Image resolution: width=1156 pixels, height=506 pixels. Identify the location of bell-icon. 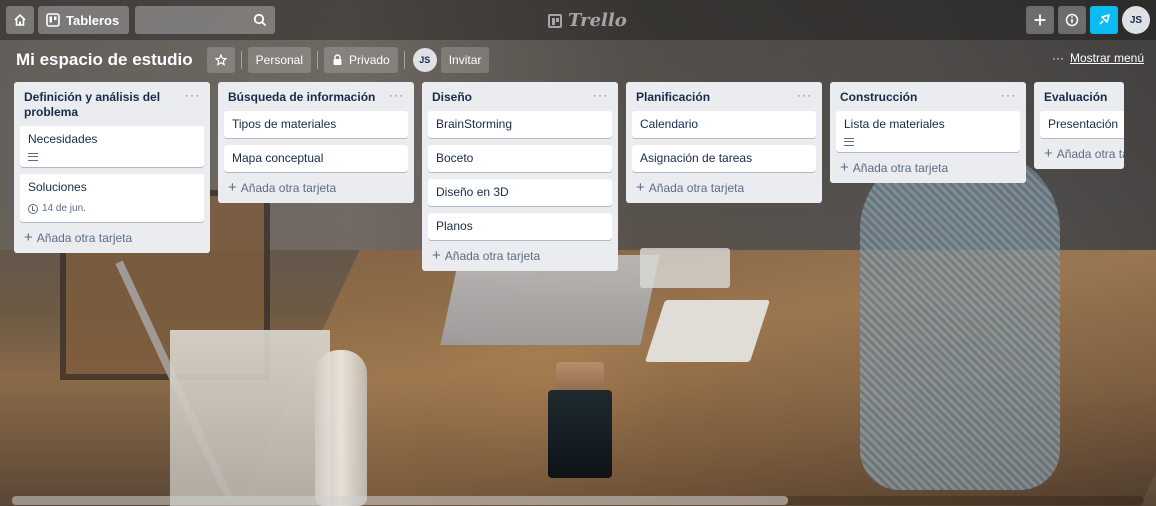
(1104, 19).